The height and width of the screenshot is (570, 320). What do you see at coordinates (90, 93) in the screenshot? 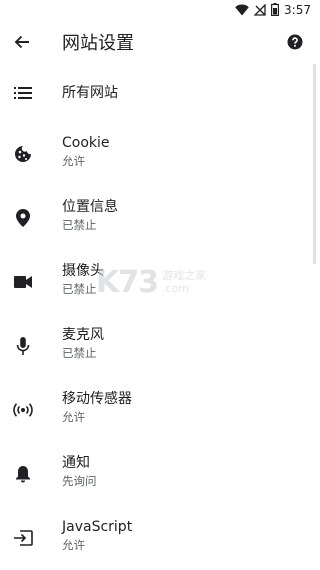
I see `list-item-label: 所有网站` at bounding box center [90, 93].